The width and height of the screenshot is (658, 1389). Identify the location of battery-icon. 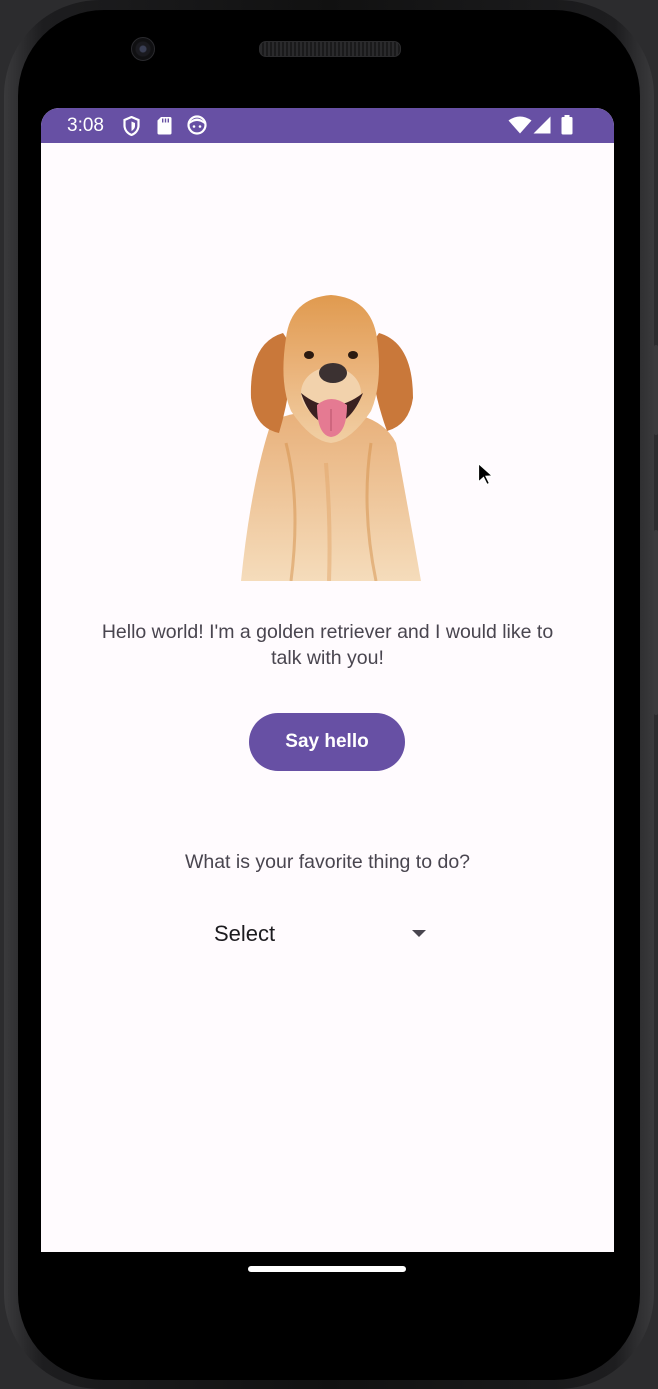
(567, 127).